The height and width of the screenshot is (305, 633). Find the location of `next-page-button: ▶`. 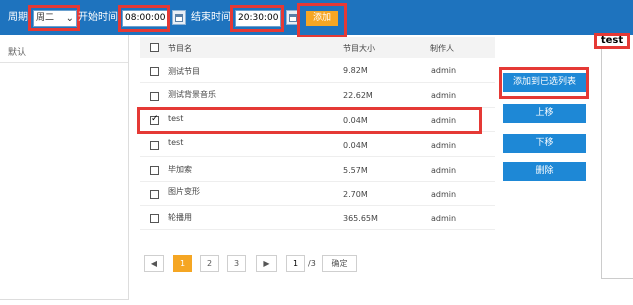

next-page-button: ▶ is located at coordinates (266, 263).